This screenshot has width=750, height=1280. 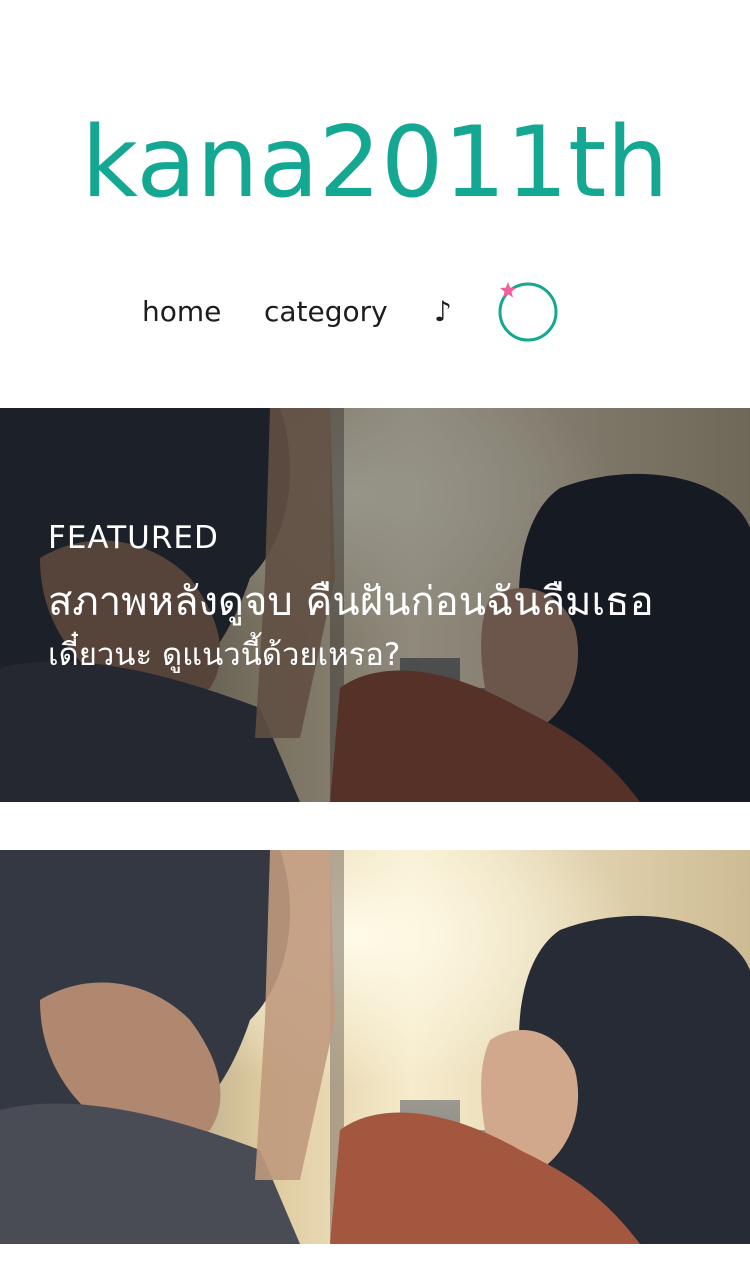 What do you see at coordinates (443, 312) in the screenshot?
I see `nav-item-music: ♪` at bounding box center [443, 312].